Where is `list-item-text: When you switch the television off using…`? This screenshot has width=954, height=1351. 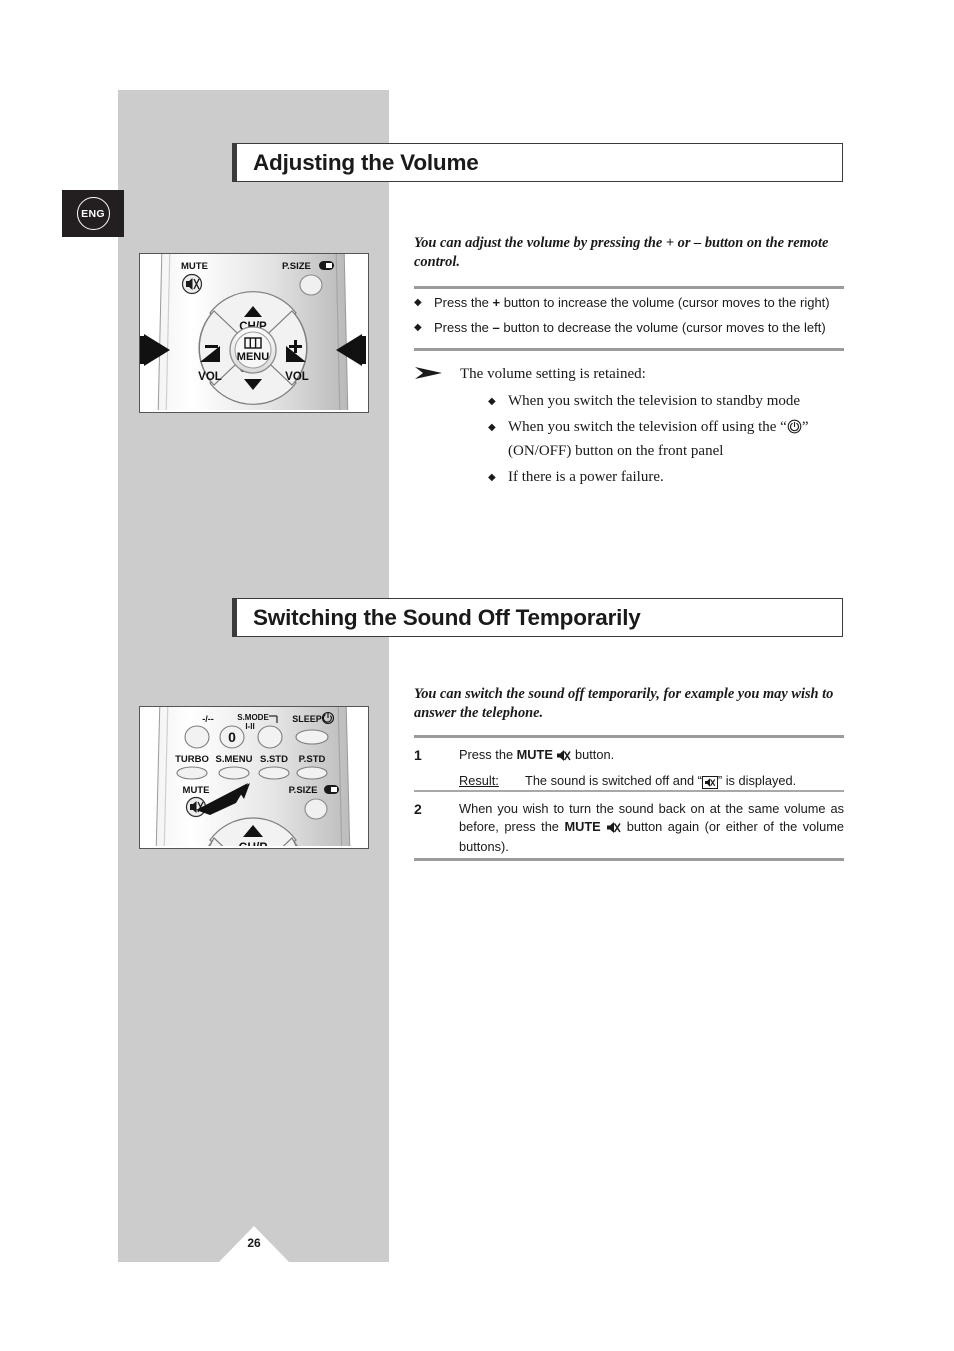
list-item-text: When you switch the television off using… is located at coordinates (658, 439).